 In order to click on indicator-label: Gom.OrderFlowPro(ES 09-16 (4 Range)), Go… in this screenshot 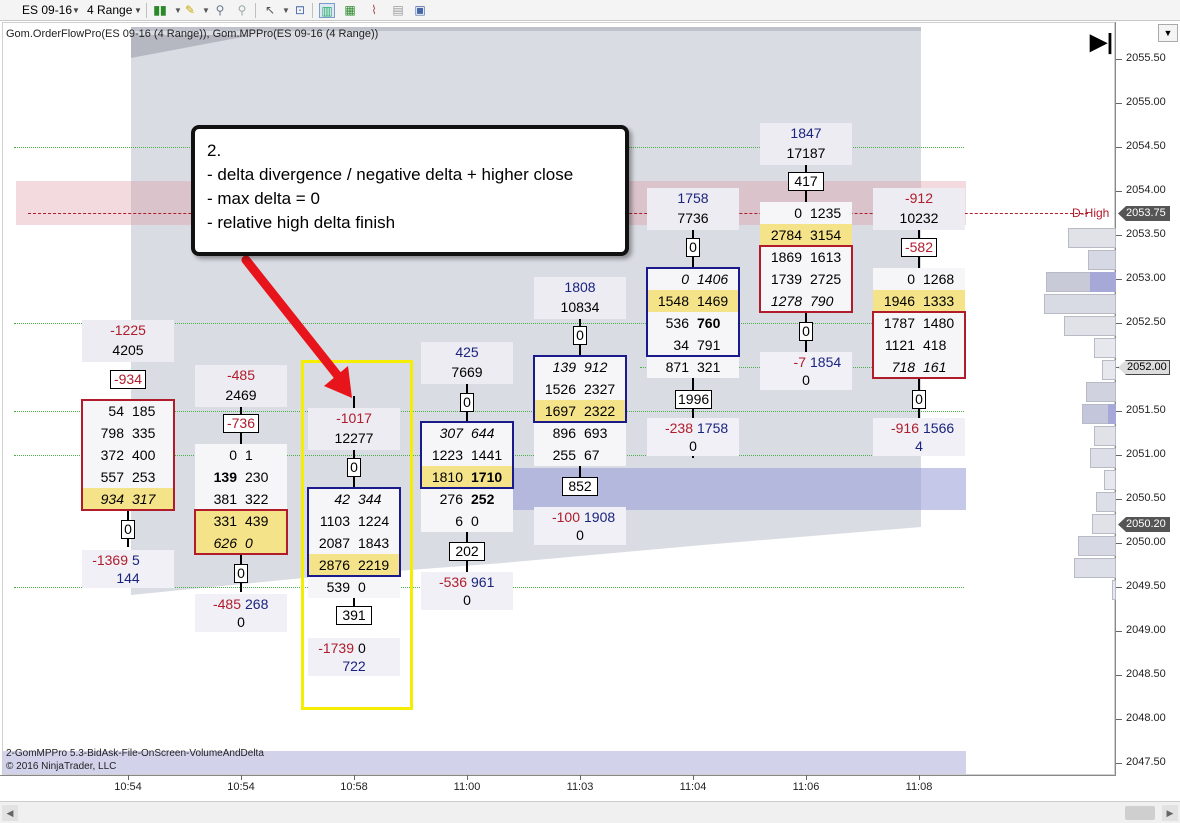, I will do `click(192, 34)`.